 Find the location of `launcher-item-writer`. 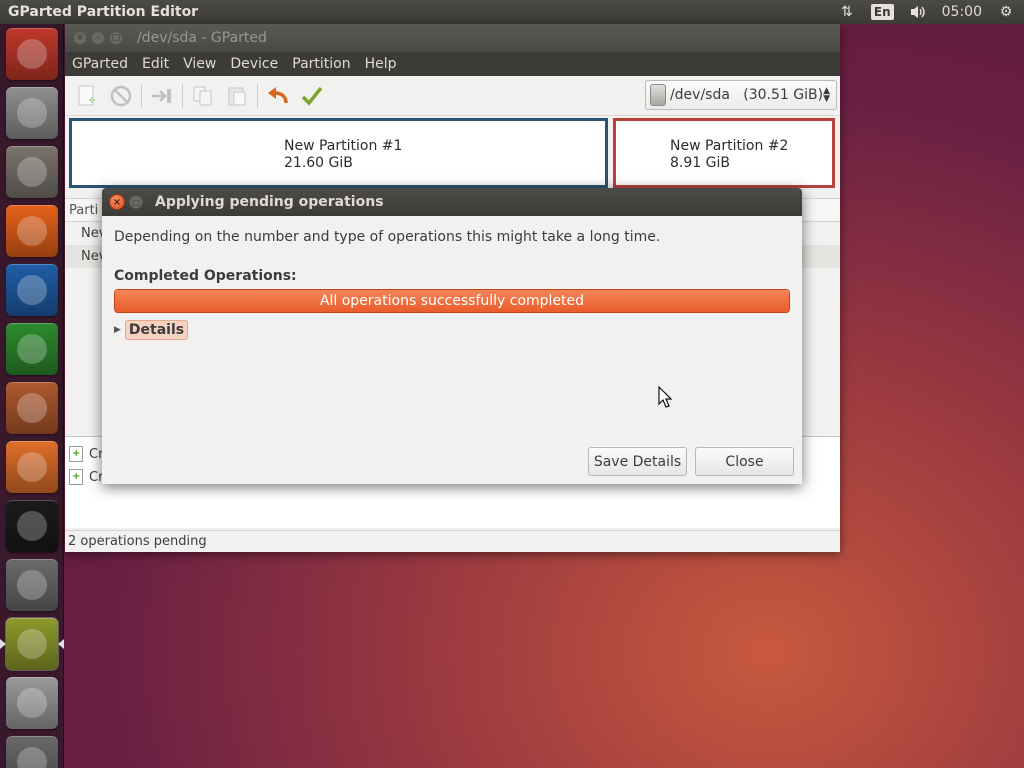

launcher-item-writer is located at coordinates (32, 290).